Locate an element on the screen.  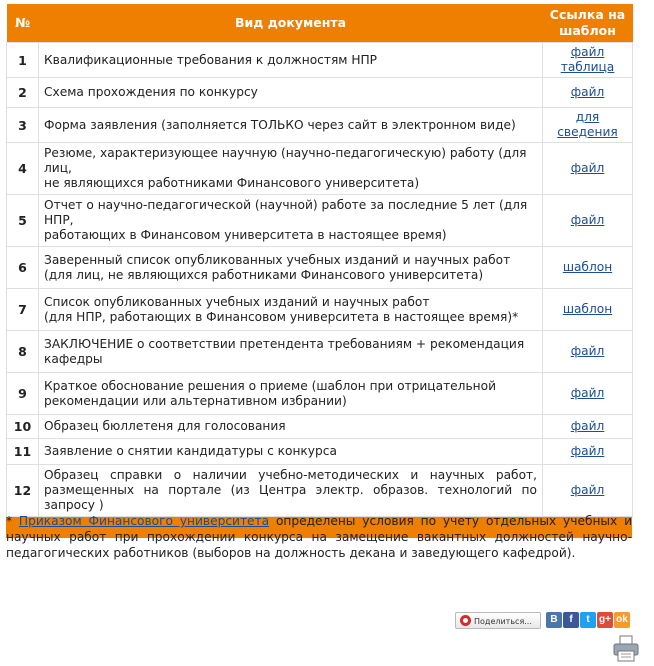
row-document: Образец бюллетеня для голосования is located at coordinates (290, 426).